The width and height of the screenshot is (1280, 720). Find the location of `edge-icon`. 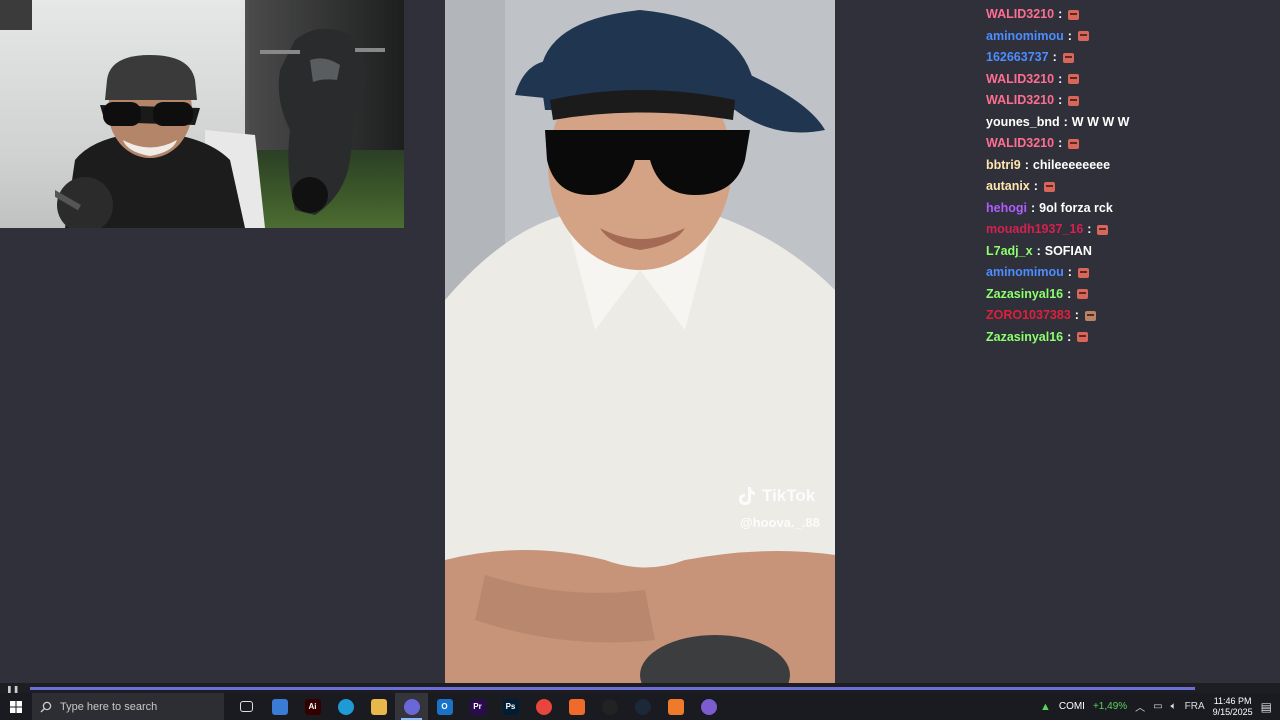

edge-icon is located at coordinates (345, 706).